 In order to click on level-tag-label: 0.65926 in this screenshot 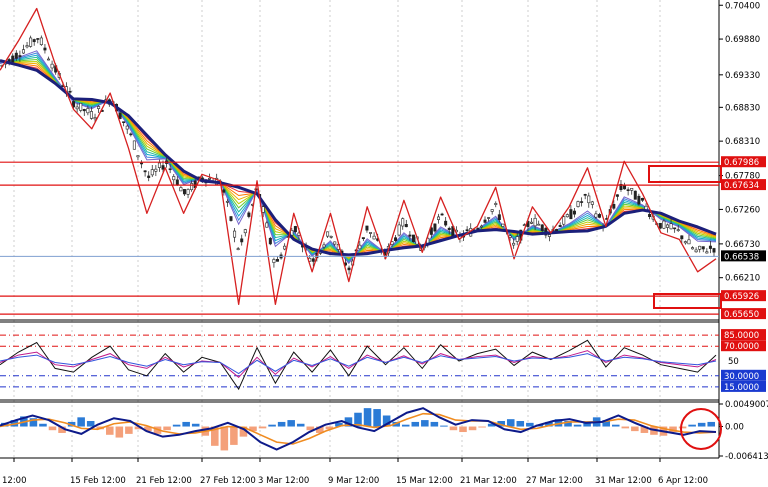, I will do `click(741, 297)`.